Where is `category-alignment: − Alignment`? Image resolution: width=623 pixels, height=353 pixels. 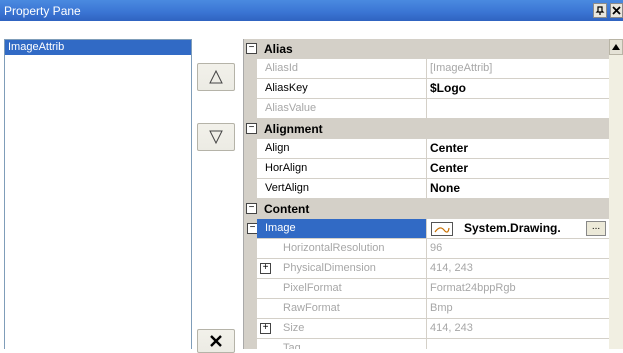 category-alignment: − Alignment is located at coordinates (426, 129).